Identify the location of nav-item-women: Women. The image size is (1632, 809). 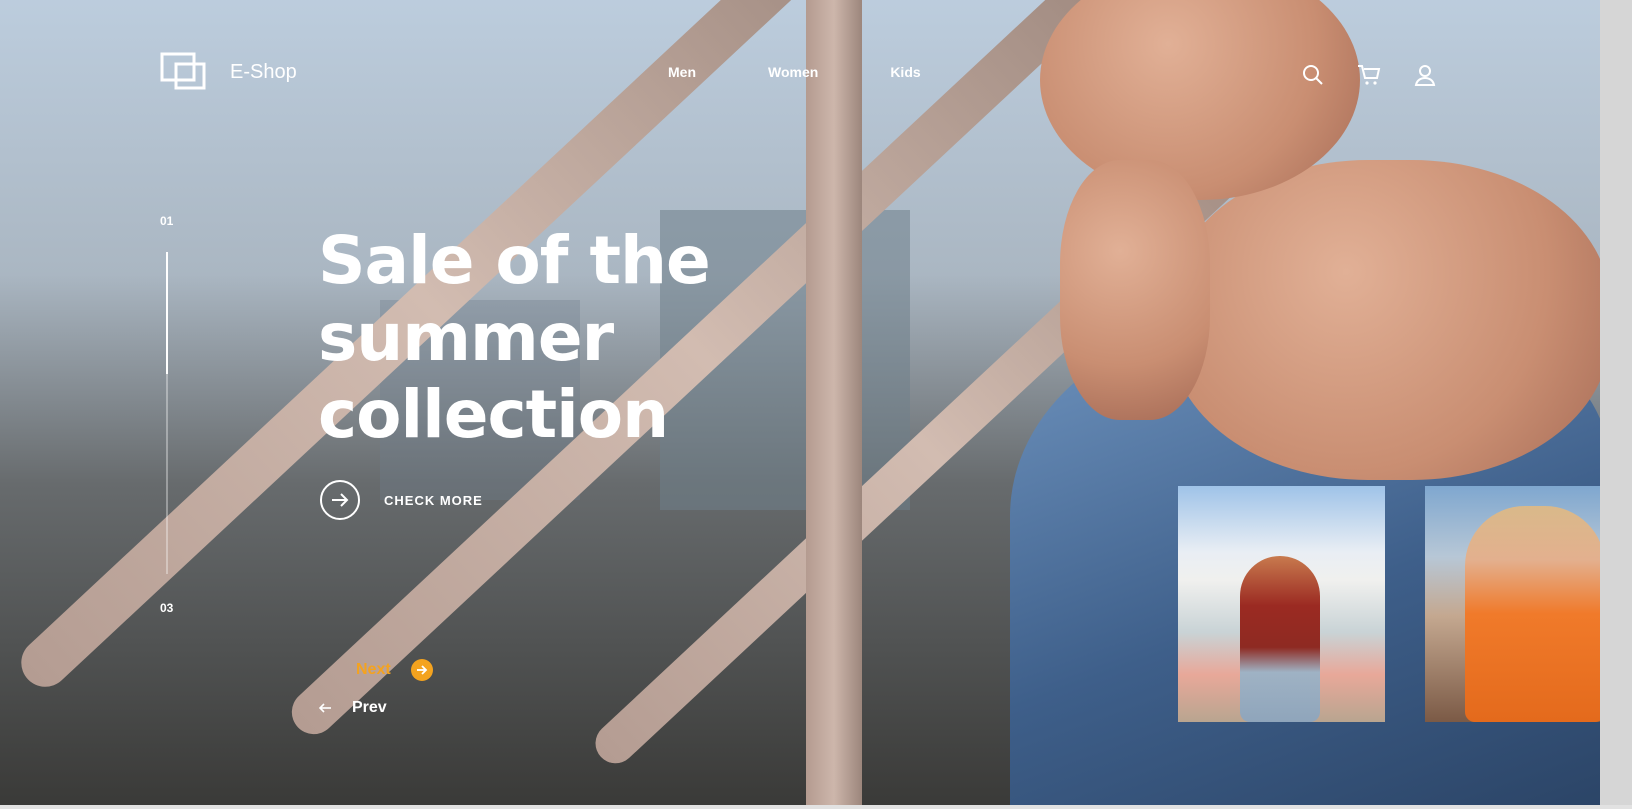
(793, 72).